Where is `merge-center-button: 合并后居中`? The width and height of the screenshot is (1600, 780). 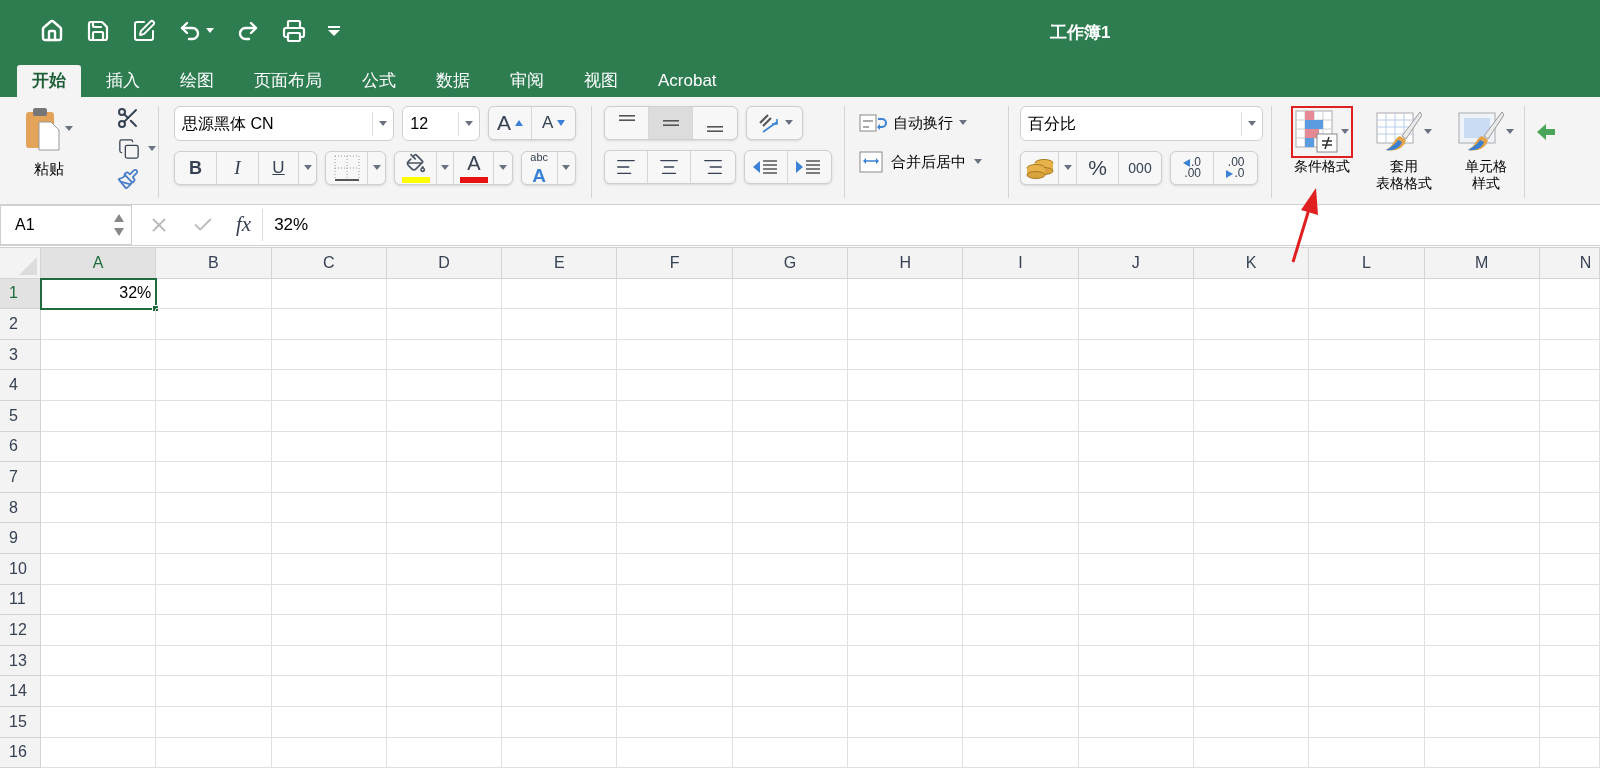
merge-center-button: 合并后居中 is located at coordinates (926, 161).